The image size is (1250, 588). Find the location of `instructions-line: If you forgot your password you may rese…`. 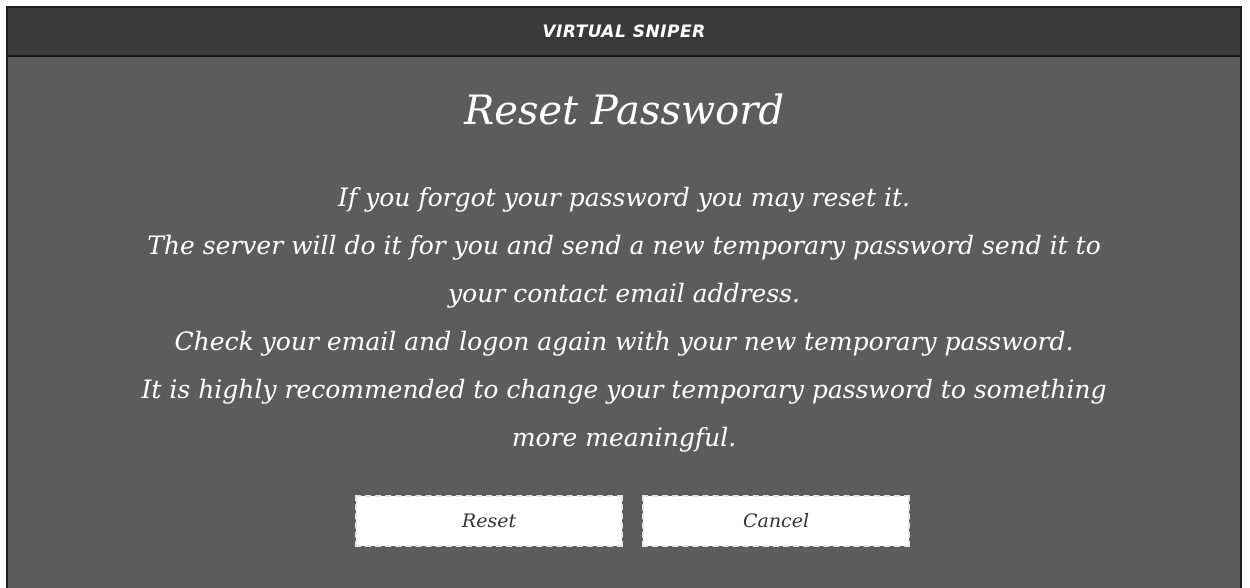

instructions-line: If you forgot your password you may rese… is located at coordinates (624, 197).